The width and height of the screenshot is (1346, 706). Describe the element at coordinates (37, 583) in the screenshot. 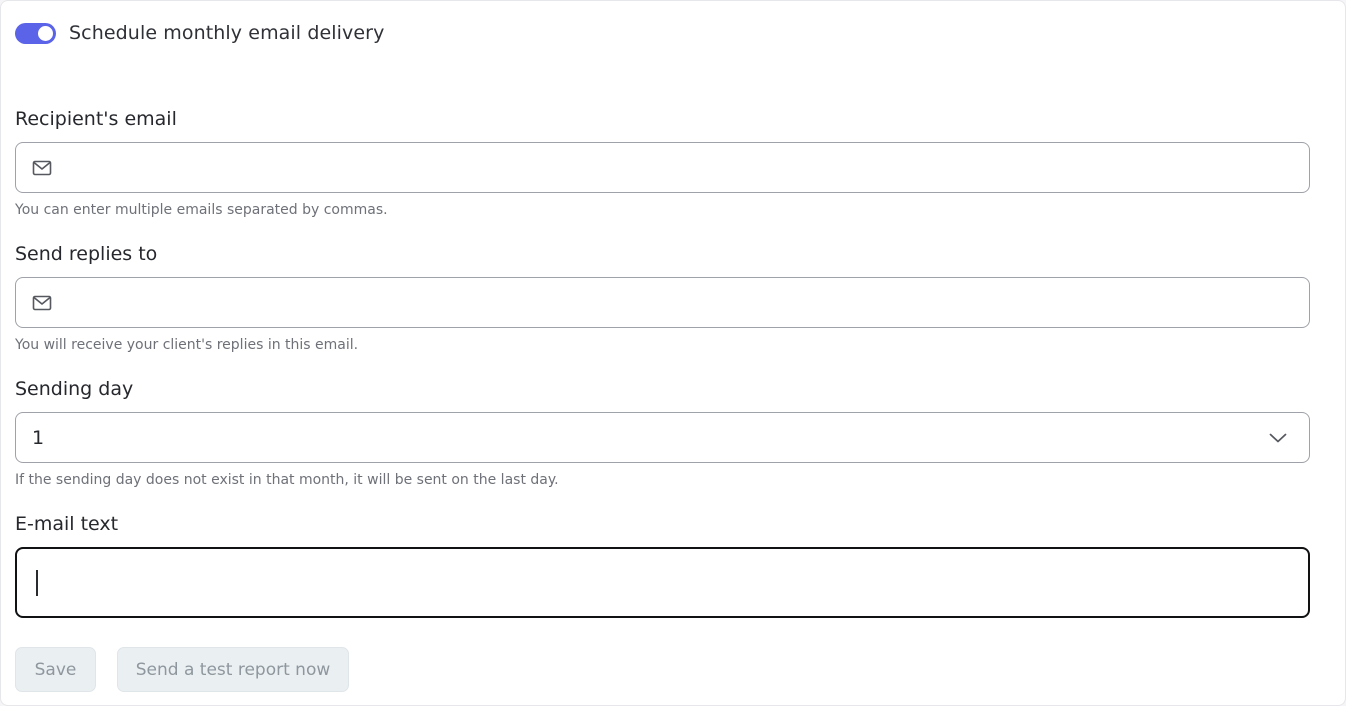

I see `text-cursor` at that location.